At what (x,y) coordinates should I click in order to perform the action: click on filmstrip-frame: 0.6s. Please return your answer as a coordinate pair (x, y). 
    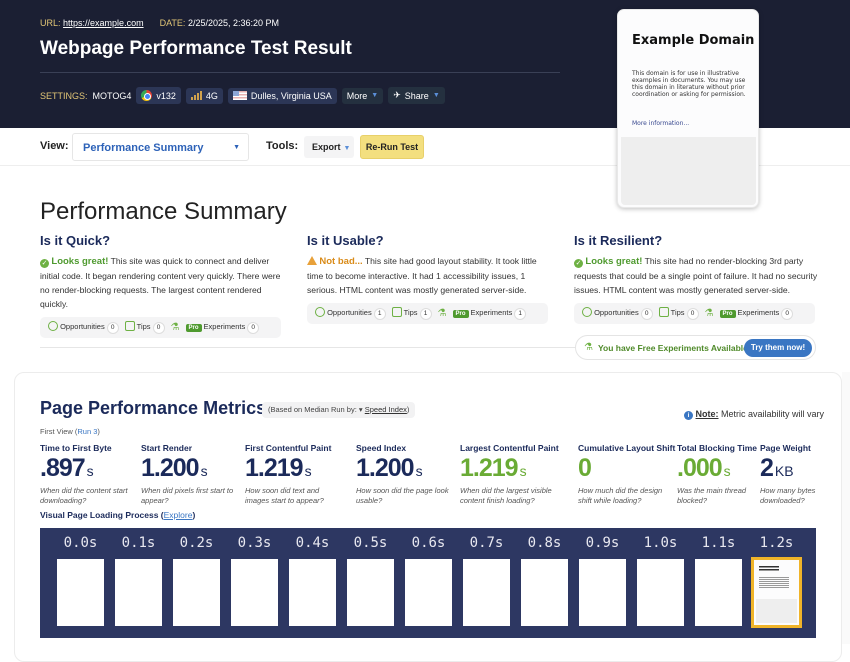
    Looking at the image, I should click on (428, 577).